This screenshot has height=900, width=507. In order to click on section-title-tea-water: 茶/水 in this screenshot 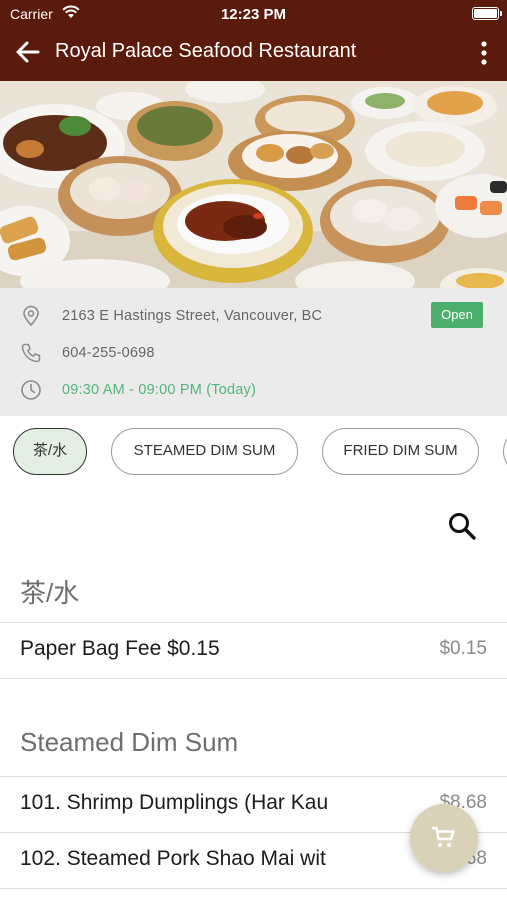, I will do `click(50, 593)`.